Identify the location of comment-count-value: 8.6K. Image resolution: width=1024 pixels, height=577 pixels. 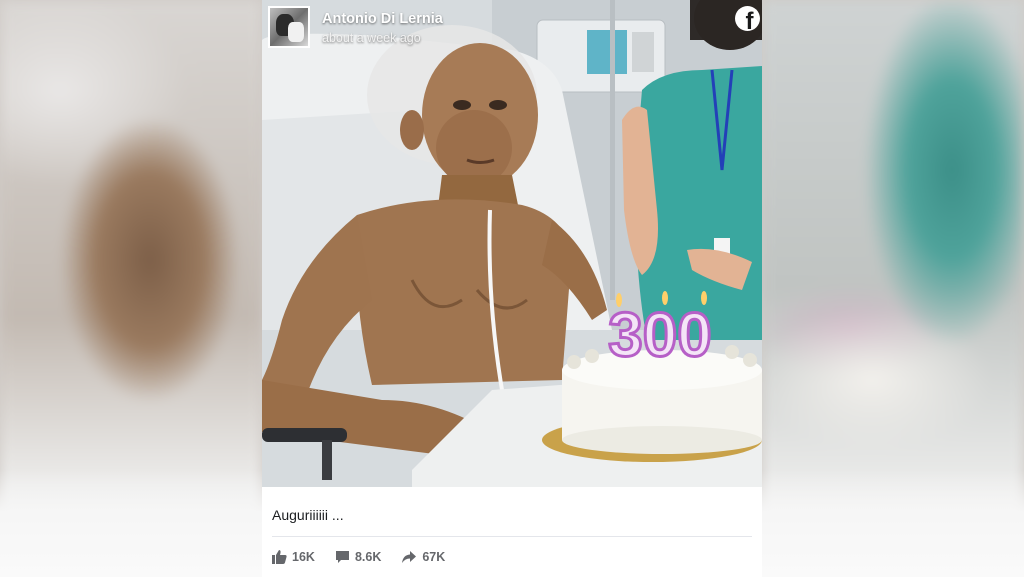
(368, 557).